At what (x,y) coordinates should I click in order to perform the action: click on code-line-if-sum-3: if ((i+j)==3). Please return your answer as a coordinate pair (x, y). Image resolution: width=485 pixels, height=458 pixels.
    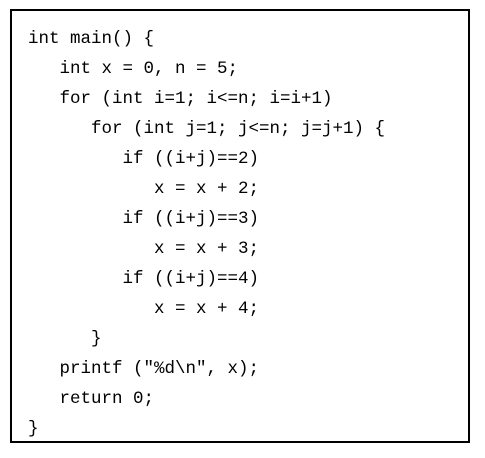
    Looking at the image, I should click on (144, 219).